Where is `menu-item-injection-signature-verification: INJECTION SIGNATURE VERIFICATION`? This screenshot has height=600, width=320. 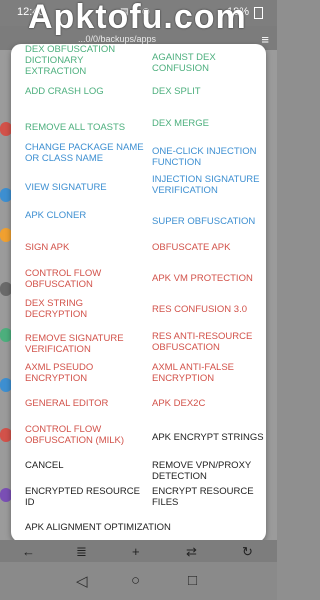 menu-item-injection-signature-verification: INJECTION SIGNATURE VERIFICATION is located at coordinates (208, 185).